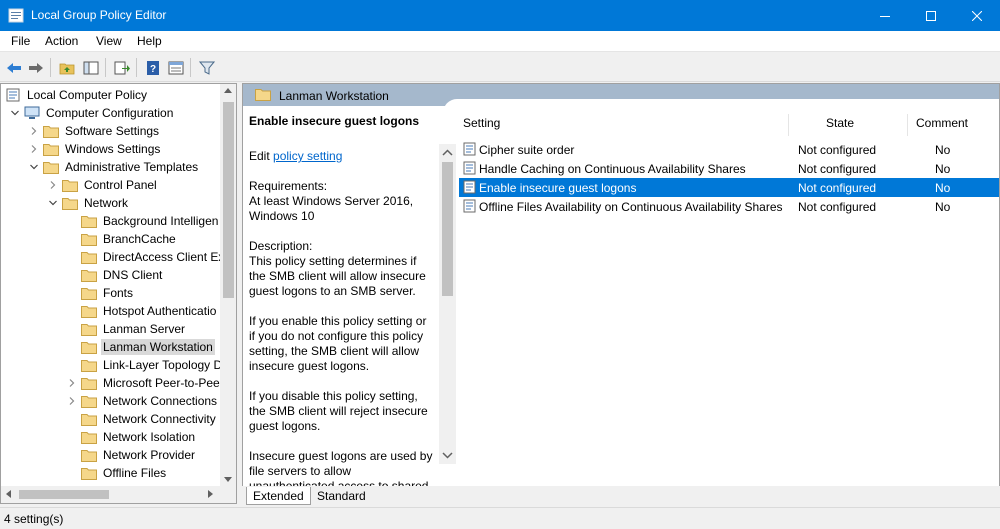  I want to click on tree-item: Network Isolation, so click(139, 437).